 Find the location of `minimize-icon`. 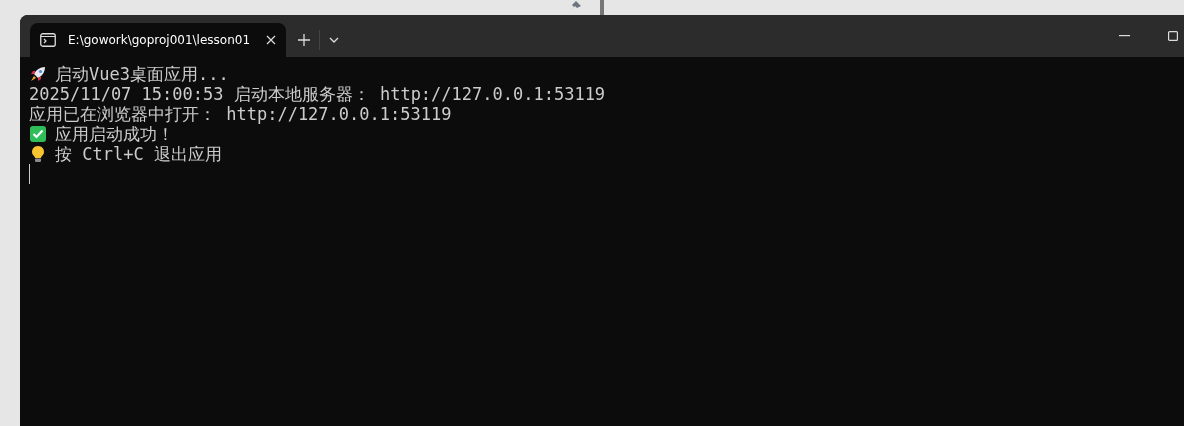

minimize-icon is located at coordinates (1124, 36).